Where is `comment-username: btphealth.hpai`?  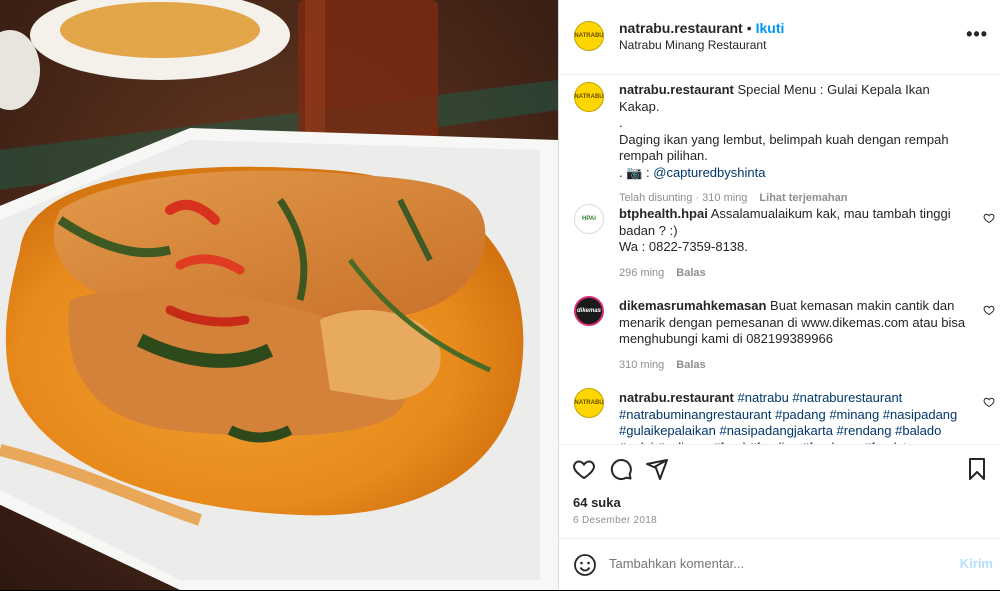
comment-username: btphealth.hpai is located at coordinates (663, 213).